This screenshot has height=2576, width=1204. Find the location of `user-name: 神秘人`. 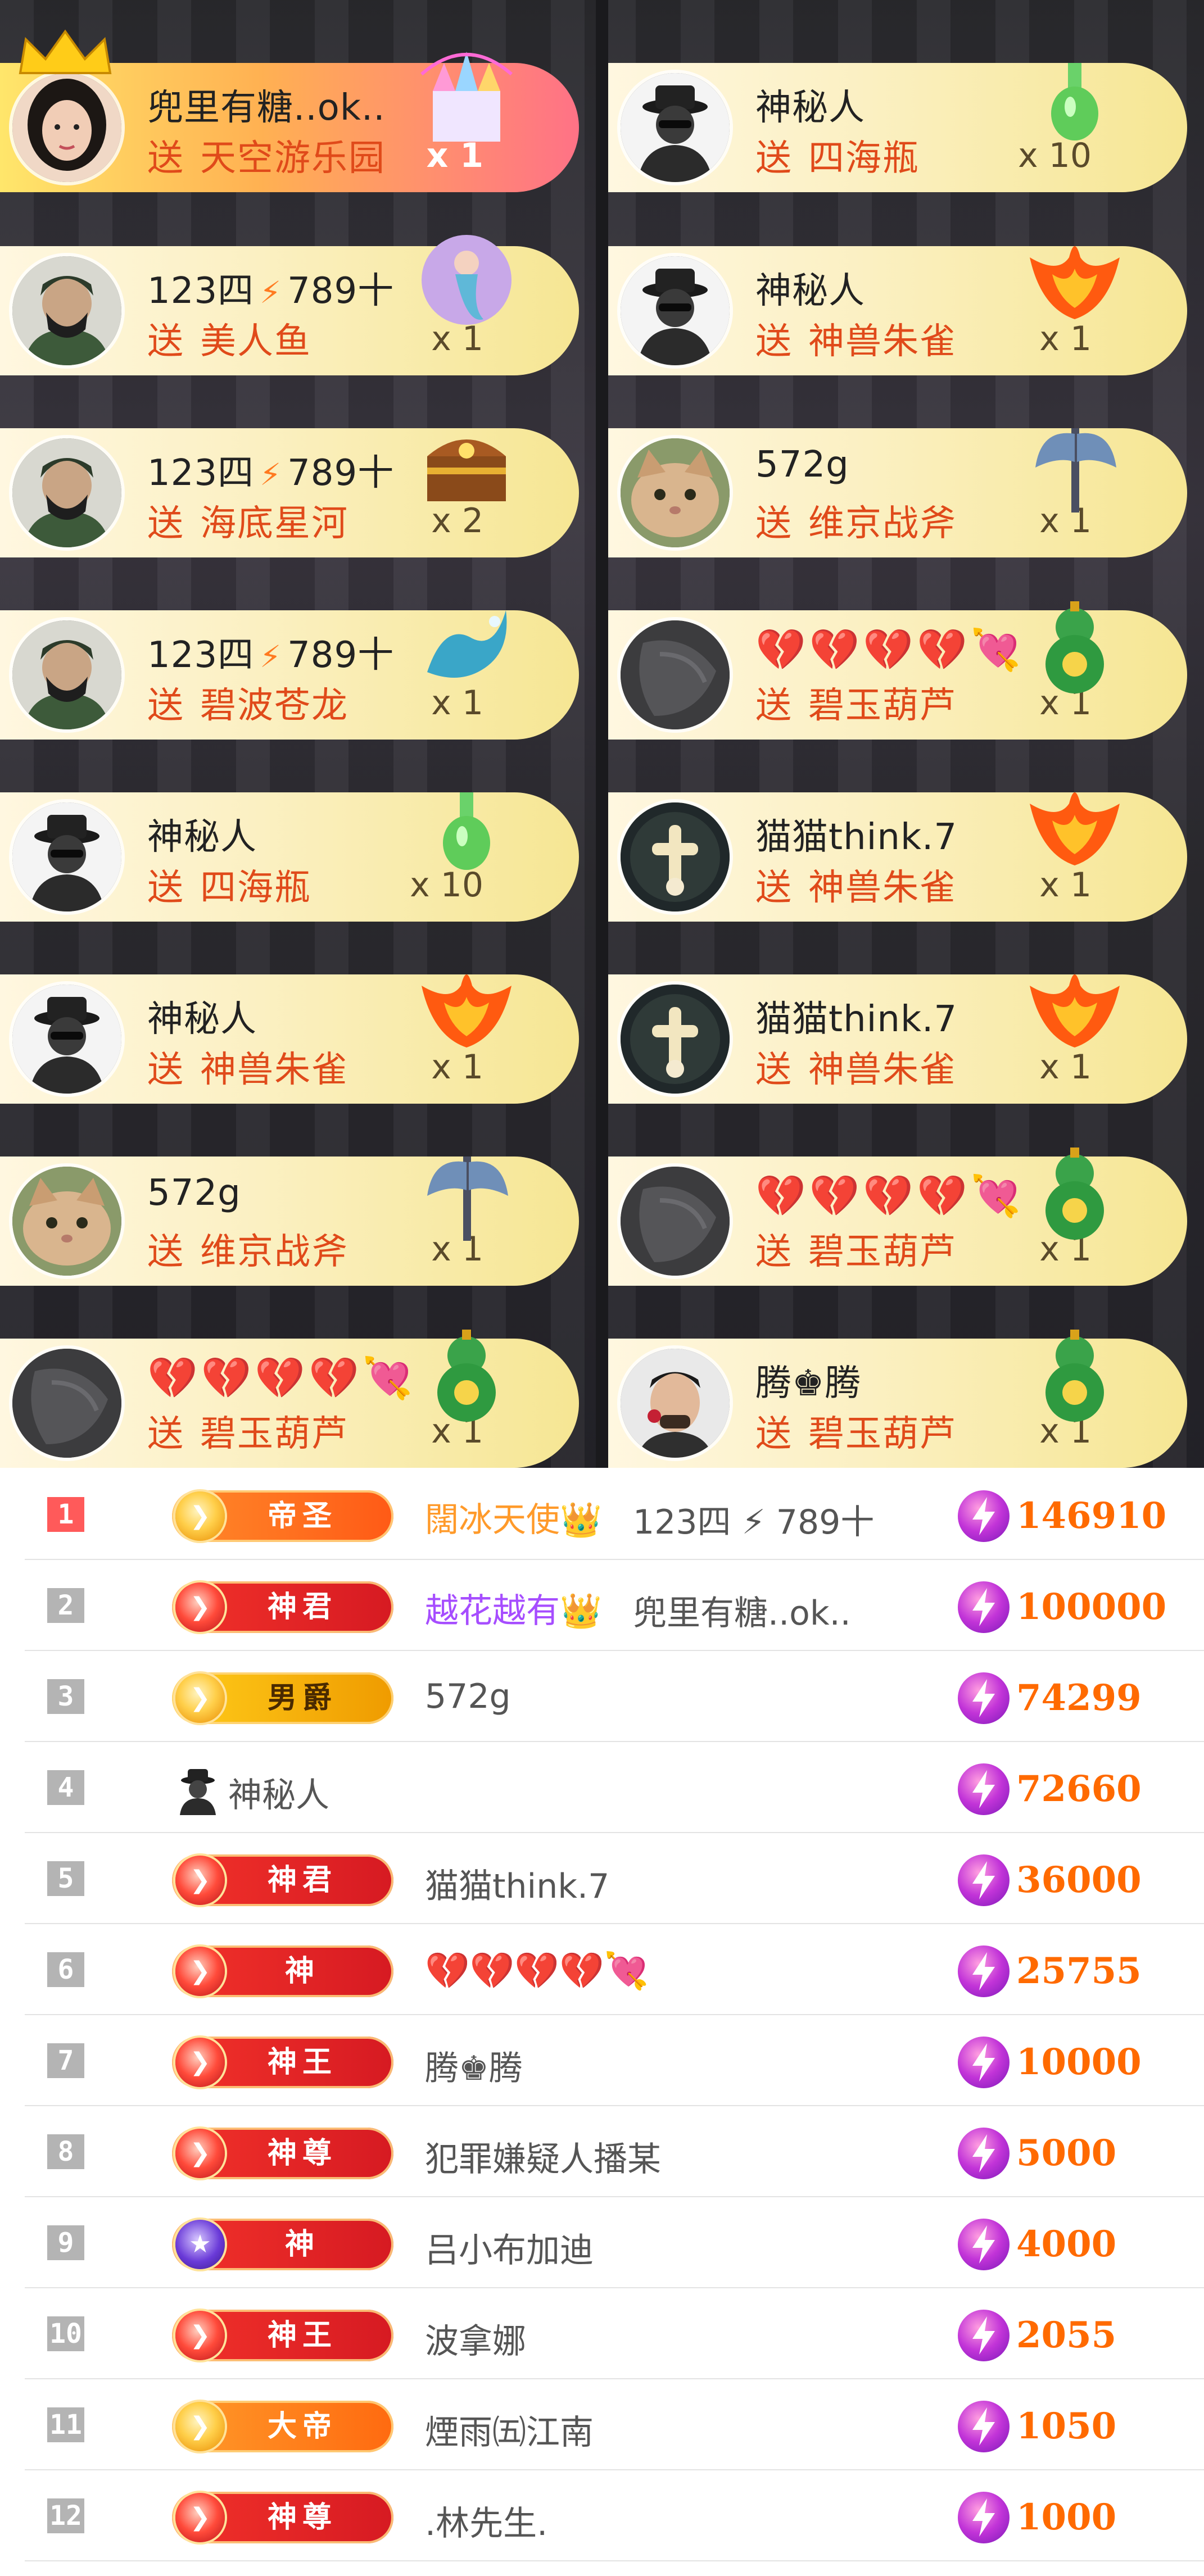

user-name: 神秘人 is located at coordinates (278, 1792).